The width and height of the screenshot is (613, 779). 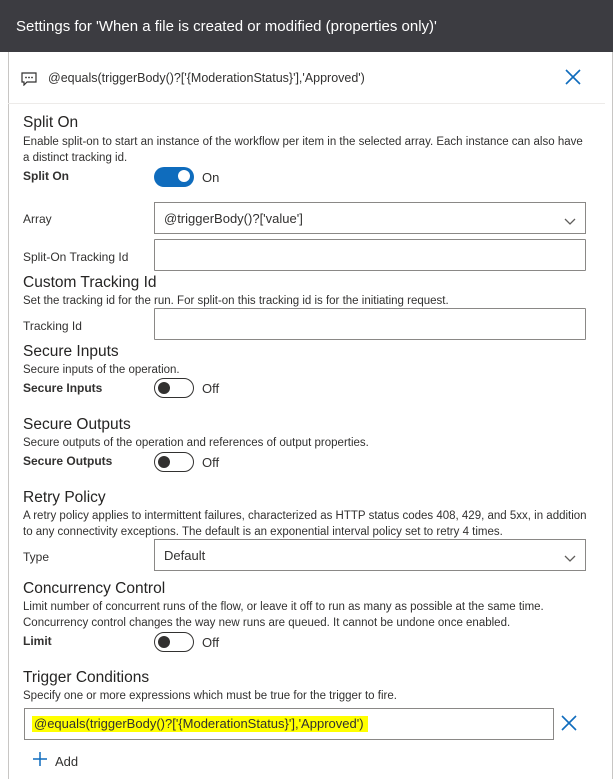 I want to click on split-on-title: Split On, so click(x=51, y=122).